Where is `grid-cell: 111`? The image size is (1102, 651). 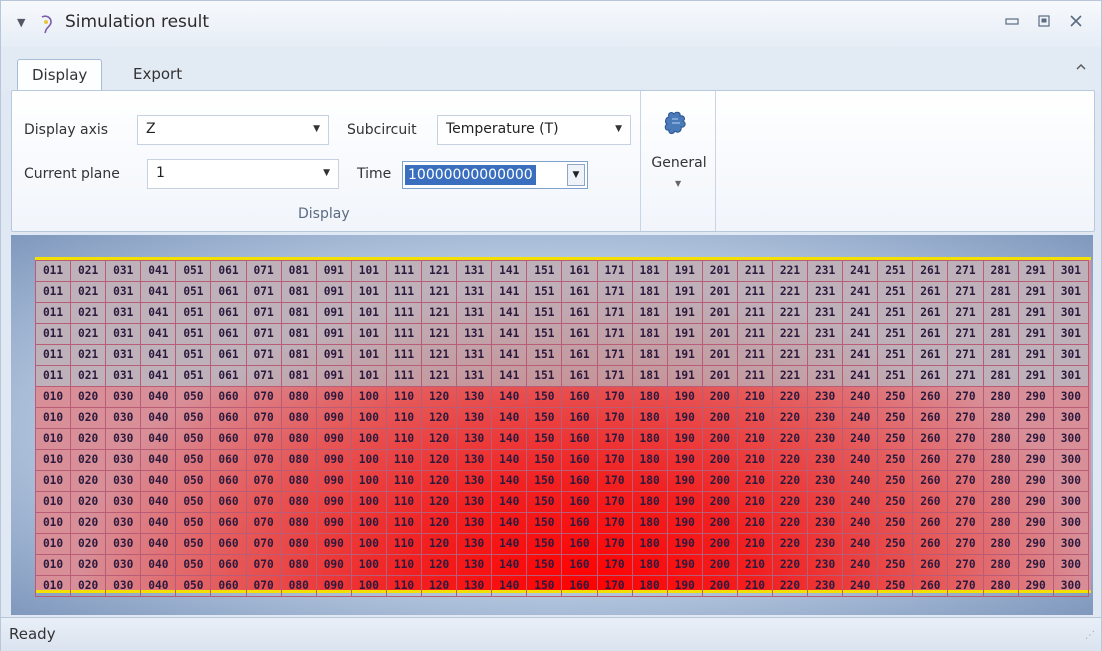
grid-cell: 111 is located at coordinates (404, 292).